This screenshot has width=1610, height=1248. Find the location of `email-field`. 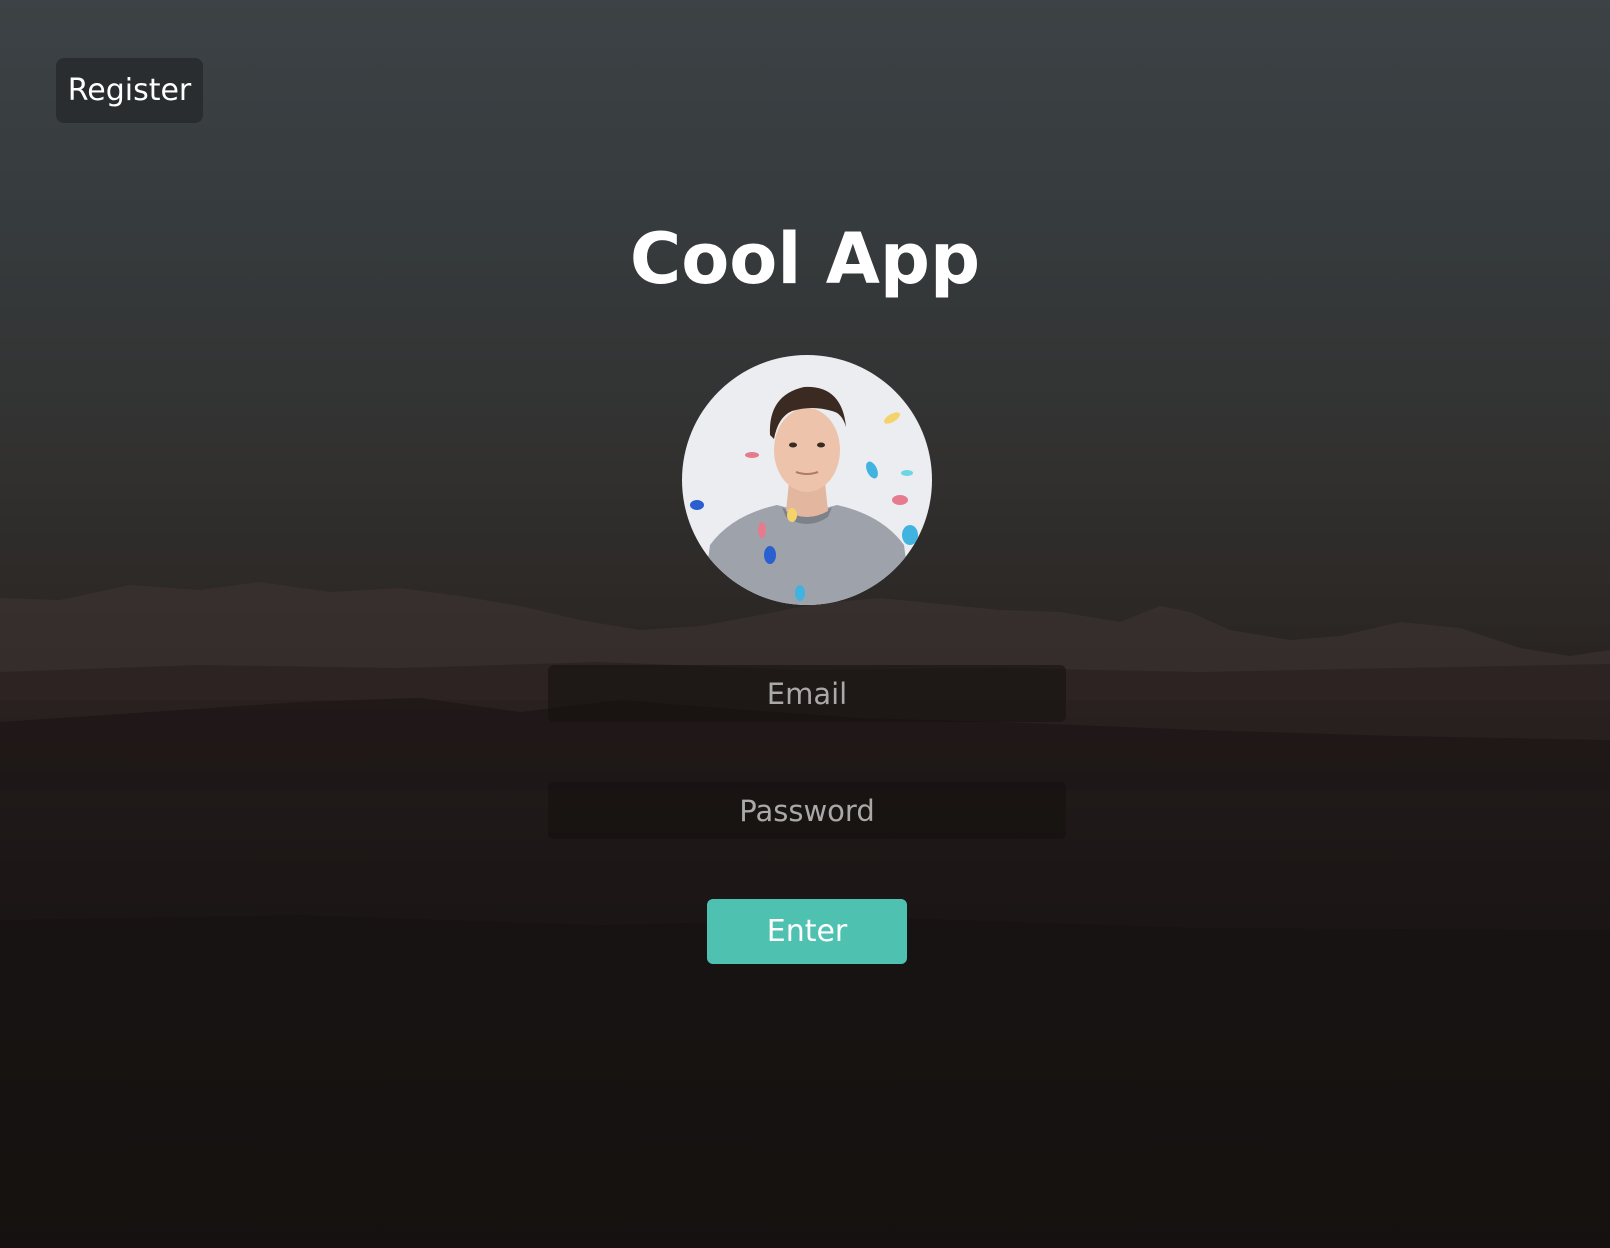

email-field is located at coordinates (807, 693).